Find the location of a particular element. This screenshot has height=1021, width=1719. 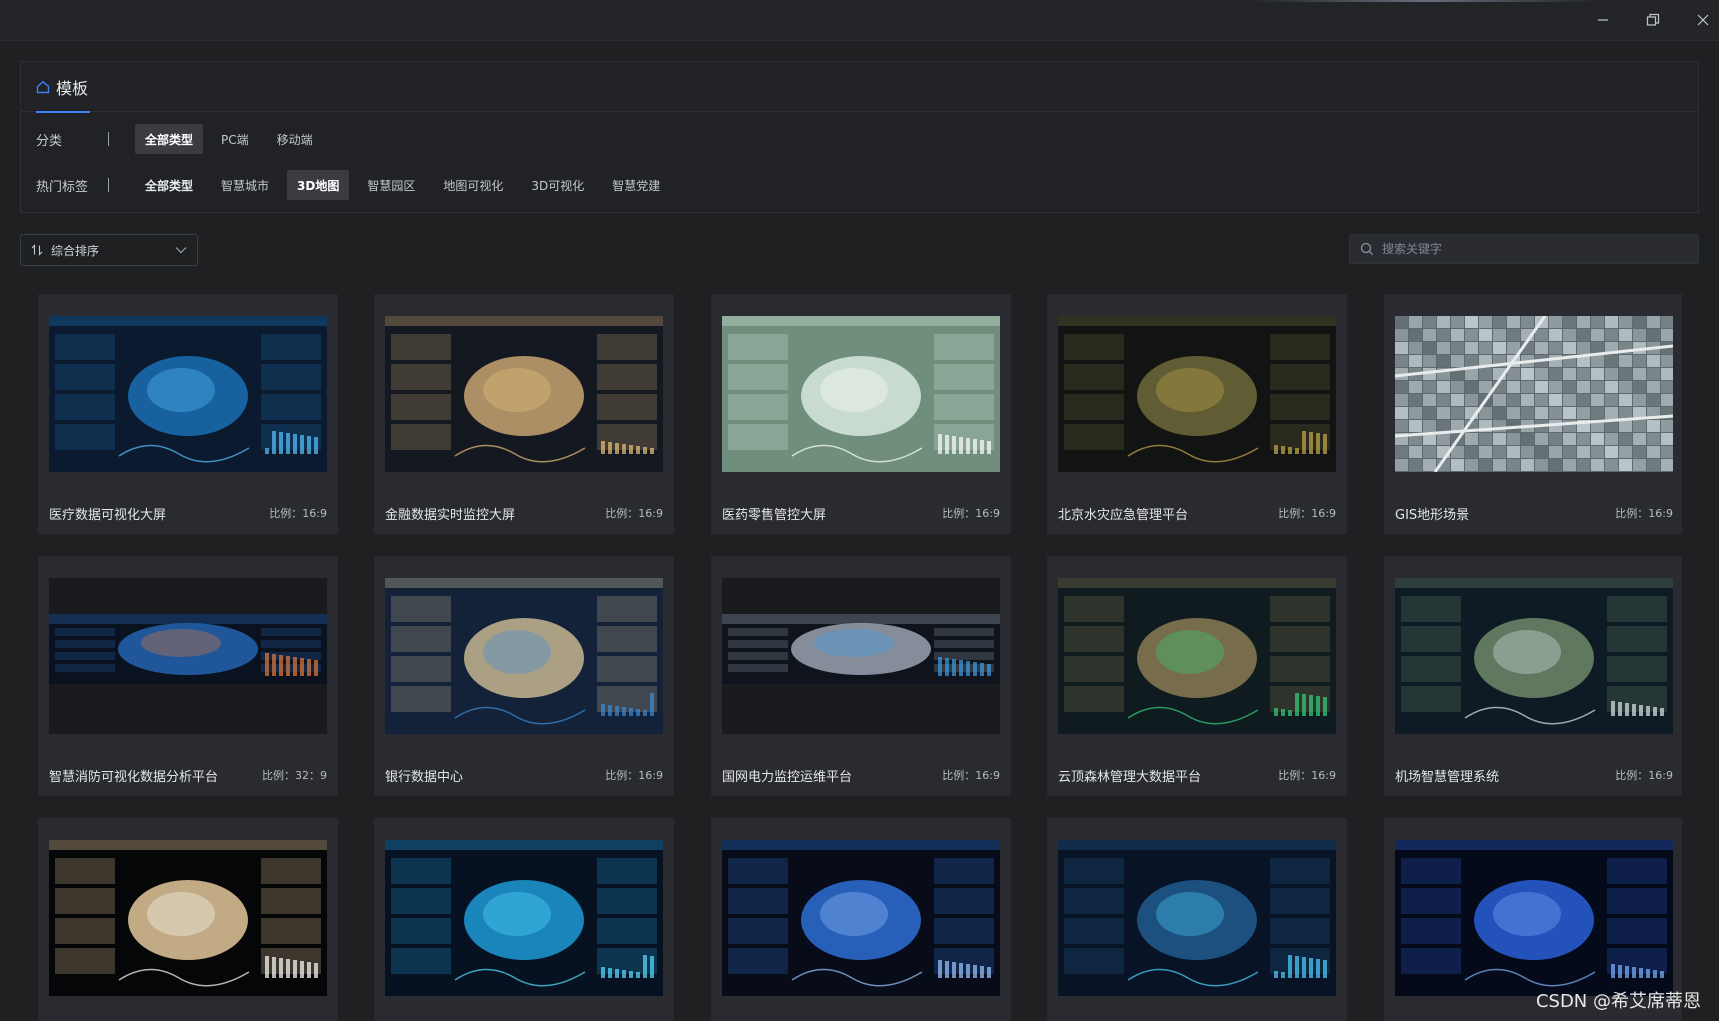

template-card: 智慧消防可视化数据分析平台 比例：32：9 is located at coordinates (188, 676).